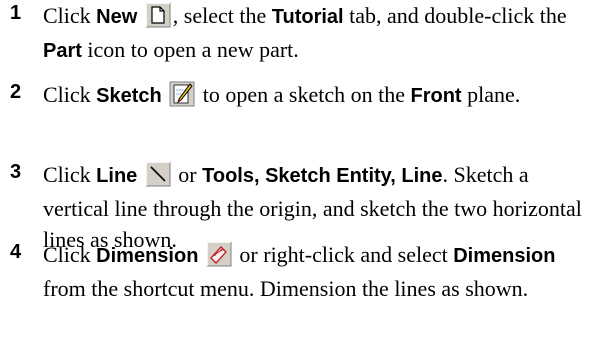 The width and height of the screenshot is (596, 352). I want to click on ui-label-dimension-menu: Dimension, so click(504, 256).